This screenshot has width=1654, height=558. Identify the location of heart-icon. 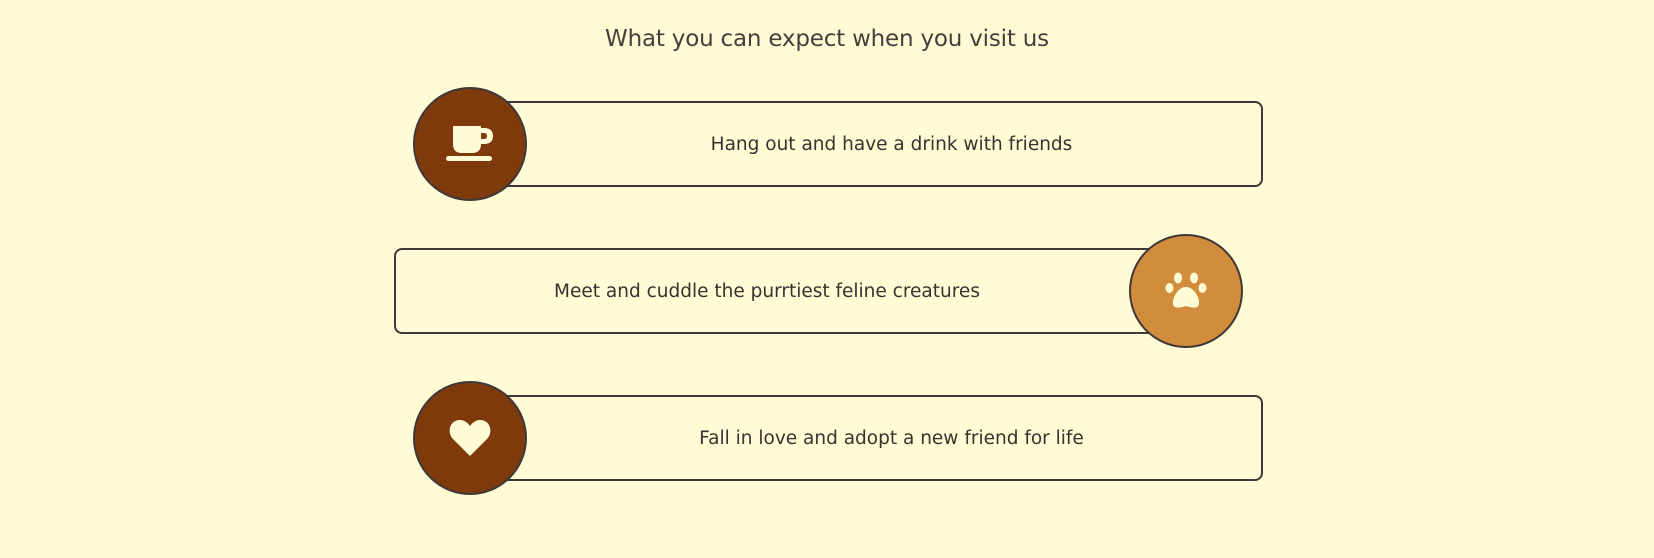
(470, 437).